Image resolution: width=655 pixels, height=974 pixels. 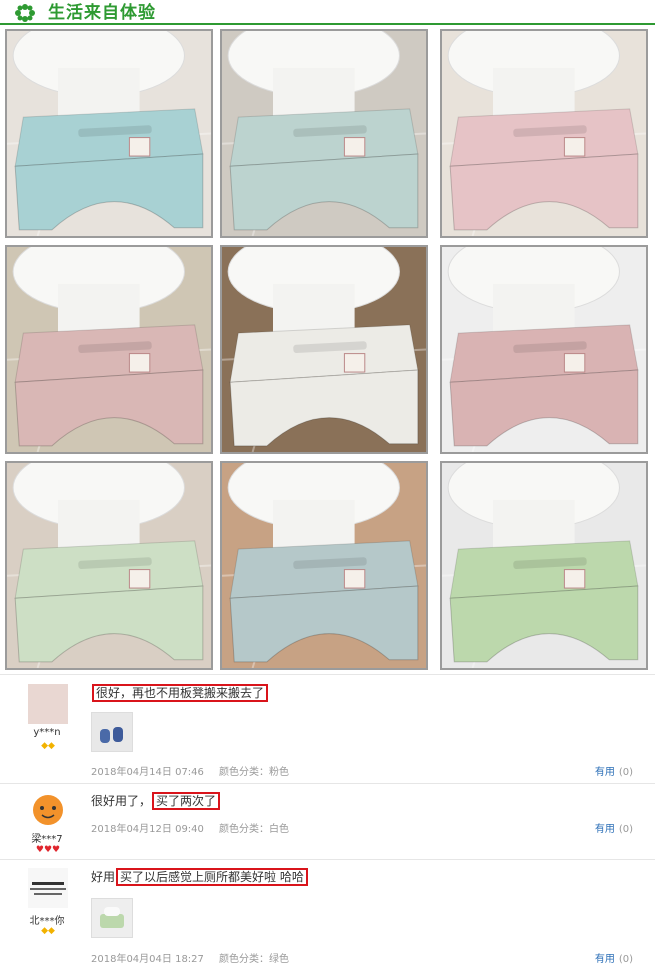 I want to click on review-color-variant: 颜色分类：粉色, so click(x=254, y=772).